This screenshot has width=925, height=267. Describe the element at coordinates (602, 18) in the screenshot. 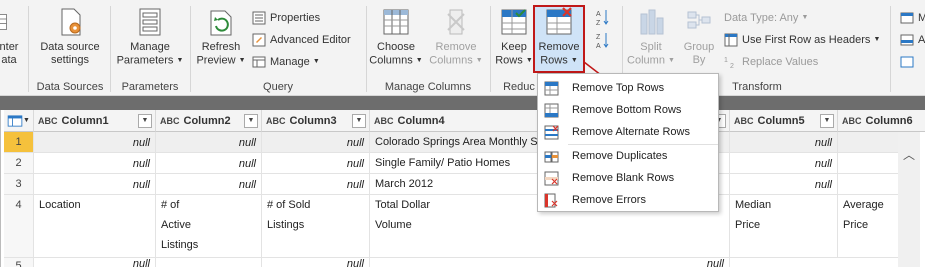

I see `sort-ascending-icon: AZ` at that location.